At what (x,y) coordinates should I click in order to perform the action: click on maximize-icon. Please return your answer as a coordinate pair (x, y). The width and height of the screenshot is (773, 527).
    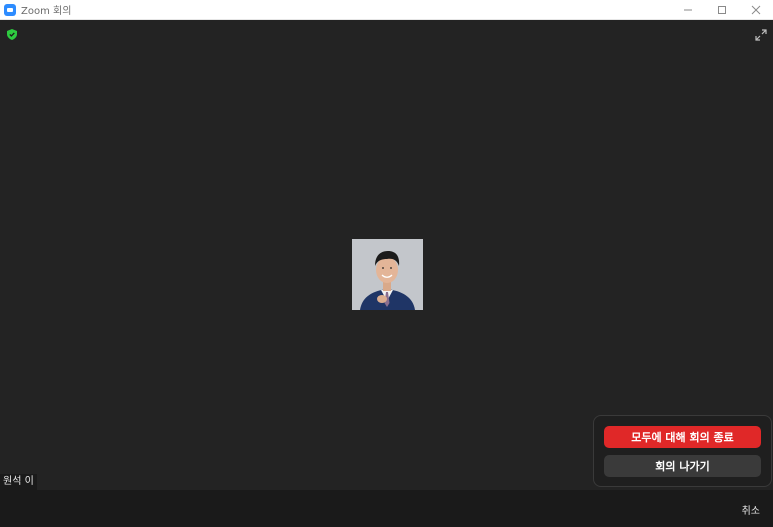
    Looking at the image, I should click on (722, 10).